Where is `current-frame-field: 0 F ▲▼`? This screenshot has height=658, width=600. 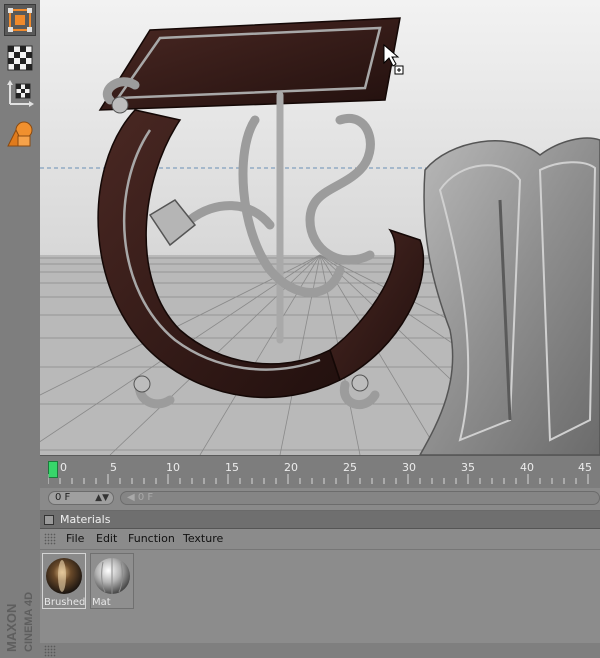
current-frame-field: 0 F ▲▼ is located at coordinates (81, 498).